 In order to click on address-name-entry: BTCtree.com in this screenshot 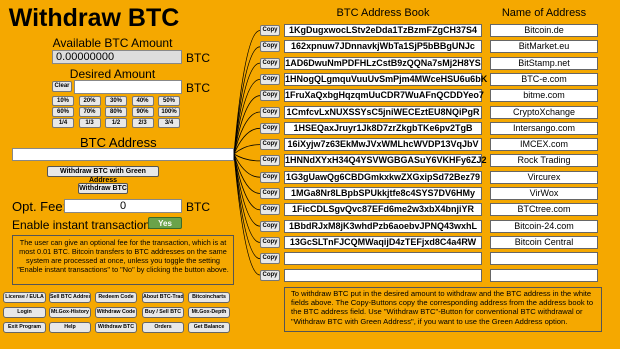, I will do `click(544, 210)`.